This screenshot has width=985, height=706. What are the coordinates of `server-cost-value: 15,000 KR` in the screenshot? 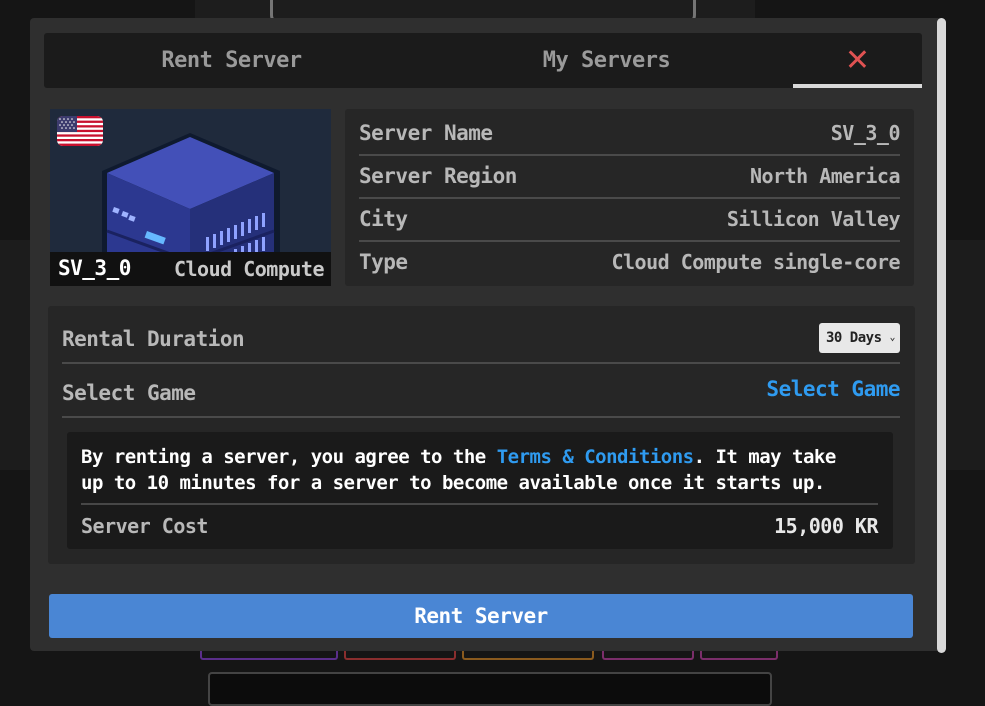 It's located at (826, 526).